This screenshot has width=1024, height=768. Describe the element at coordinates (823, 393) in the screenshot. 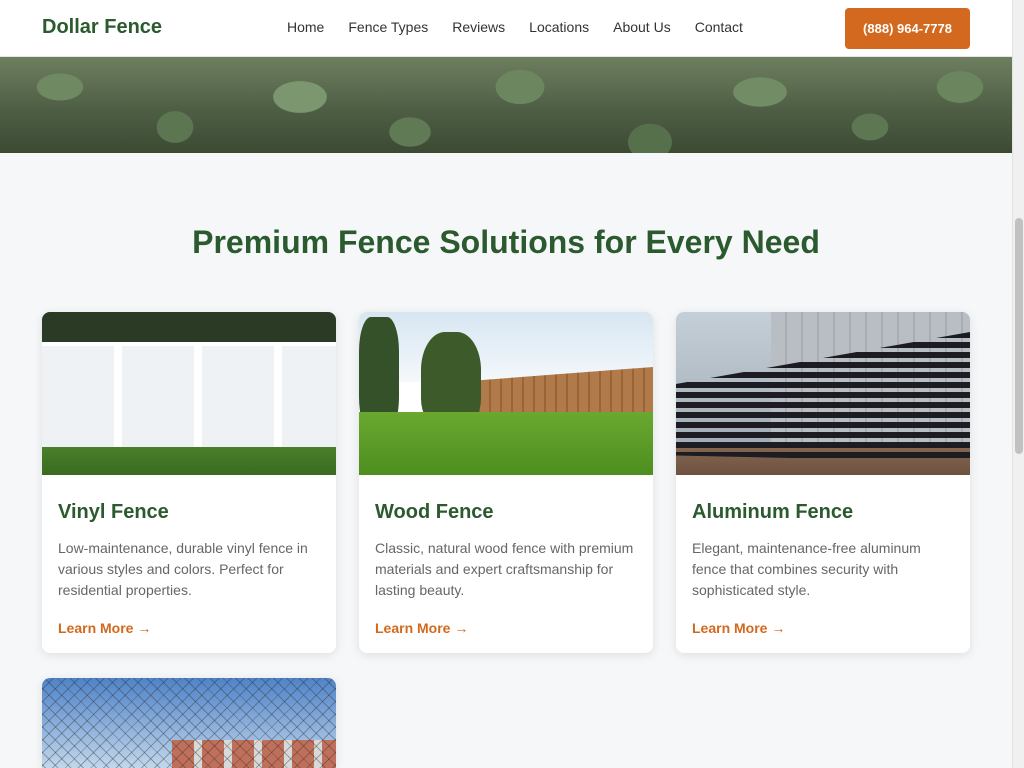

I see `aluminum-fence-image` at that location.